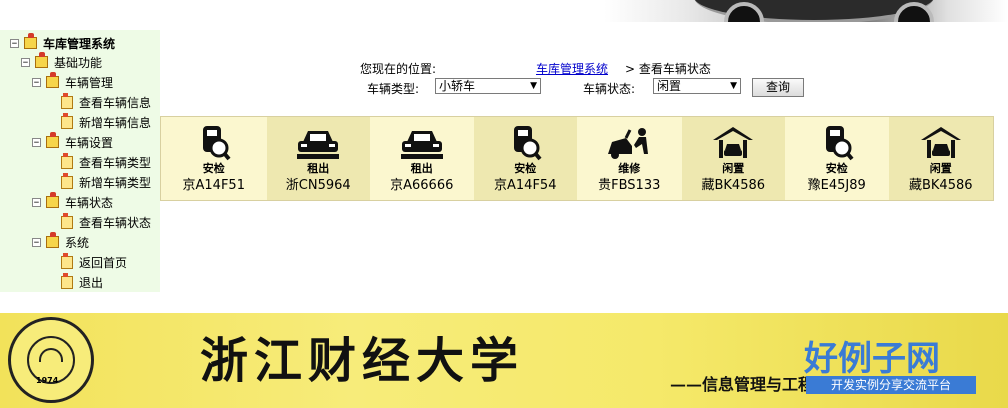  I want to click on vehicle-card: 安检 豫E45J89, so click(837, 158).